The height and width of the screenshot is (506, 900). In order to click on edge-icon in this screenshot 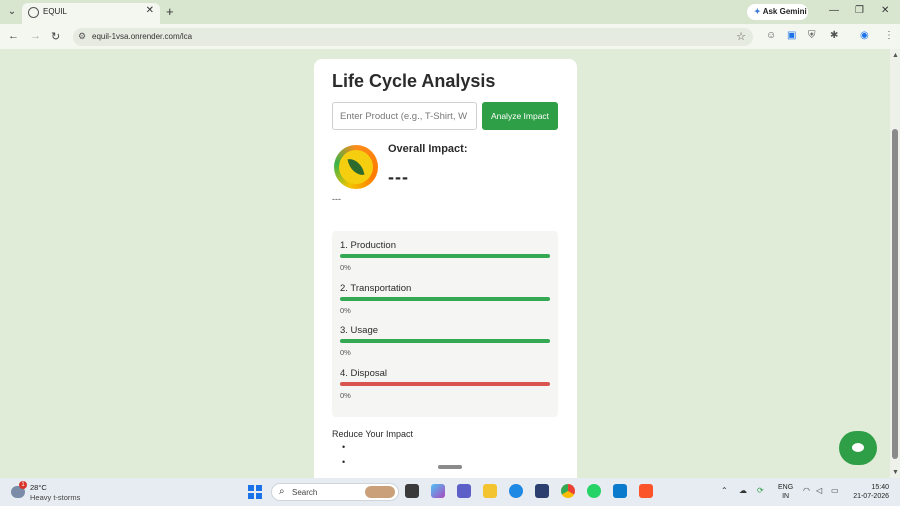, I will do `click(516, 491)`.